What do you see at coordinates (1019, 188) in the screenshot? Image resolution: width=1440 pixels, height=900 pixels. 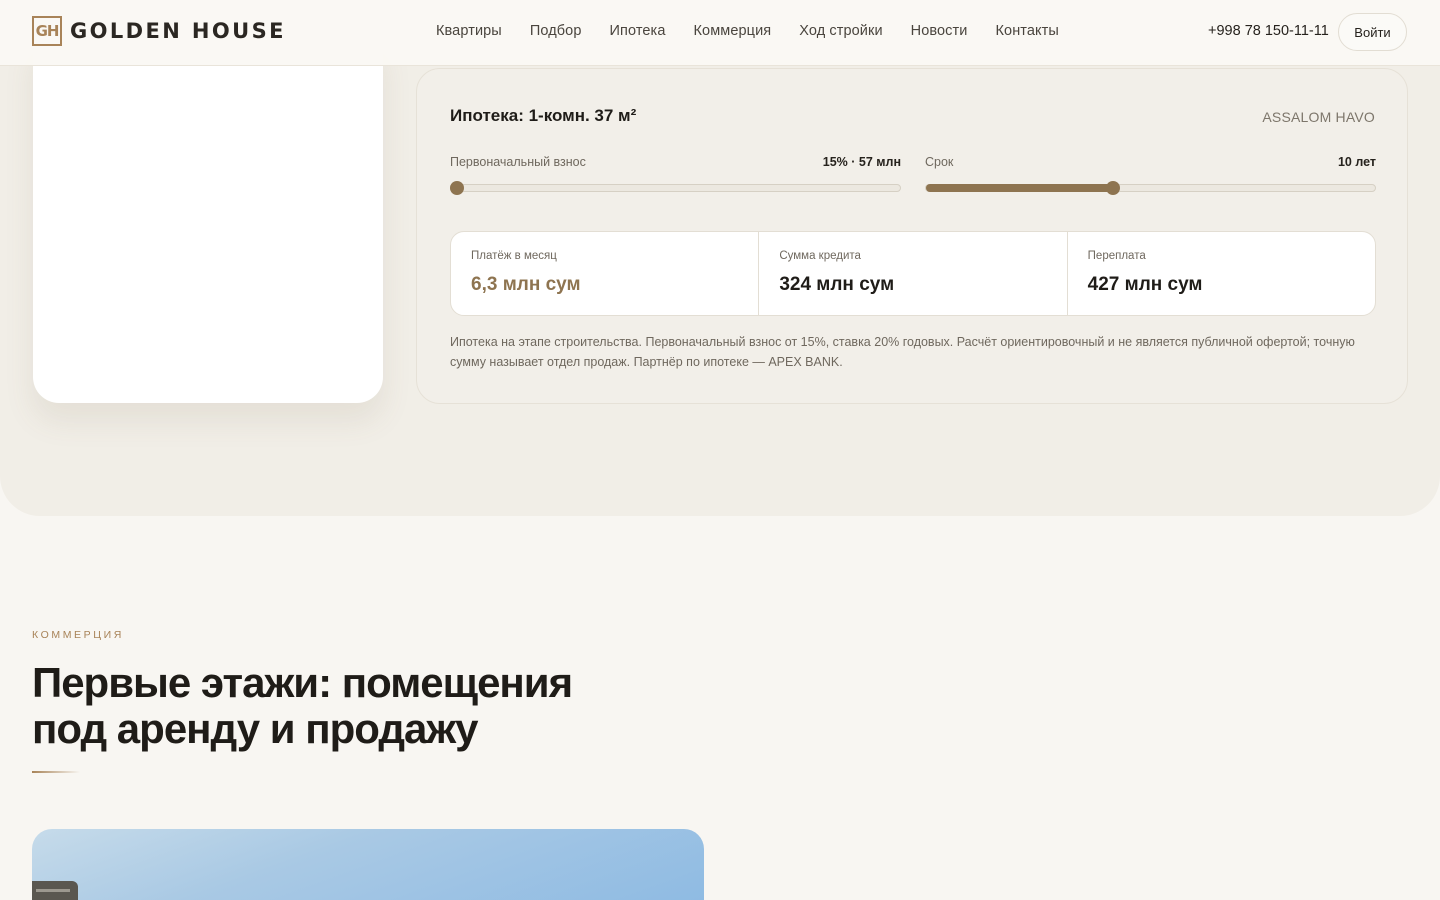 I see `term-slider-fill` at bounding box center [1019, 188].